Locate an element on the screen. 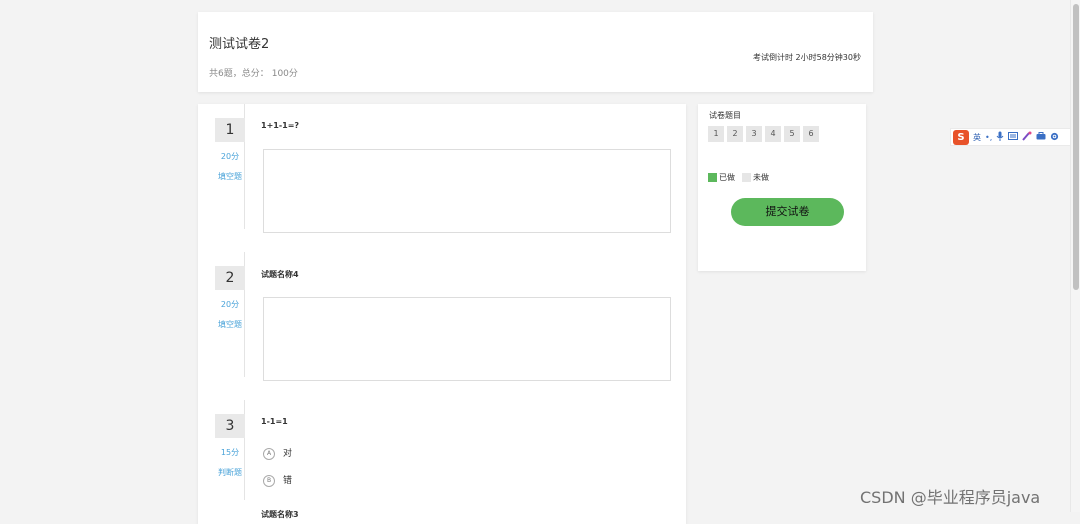 The height and width of the screenshot is (524, 1080). legend-undone-label: 未做 is located at coordinates (761, 177).